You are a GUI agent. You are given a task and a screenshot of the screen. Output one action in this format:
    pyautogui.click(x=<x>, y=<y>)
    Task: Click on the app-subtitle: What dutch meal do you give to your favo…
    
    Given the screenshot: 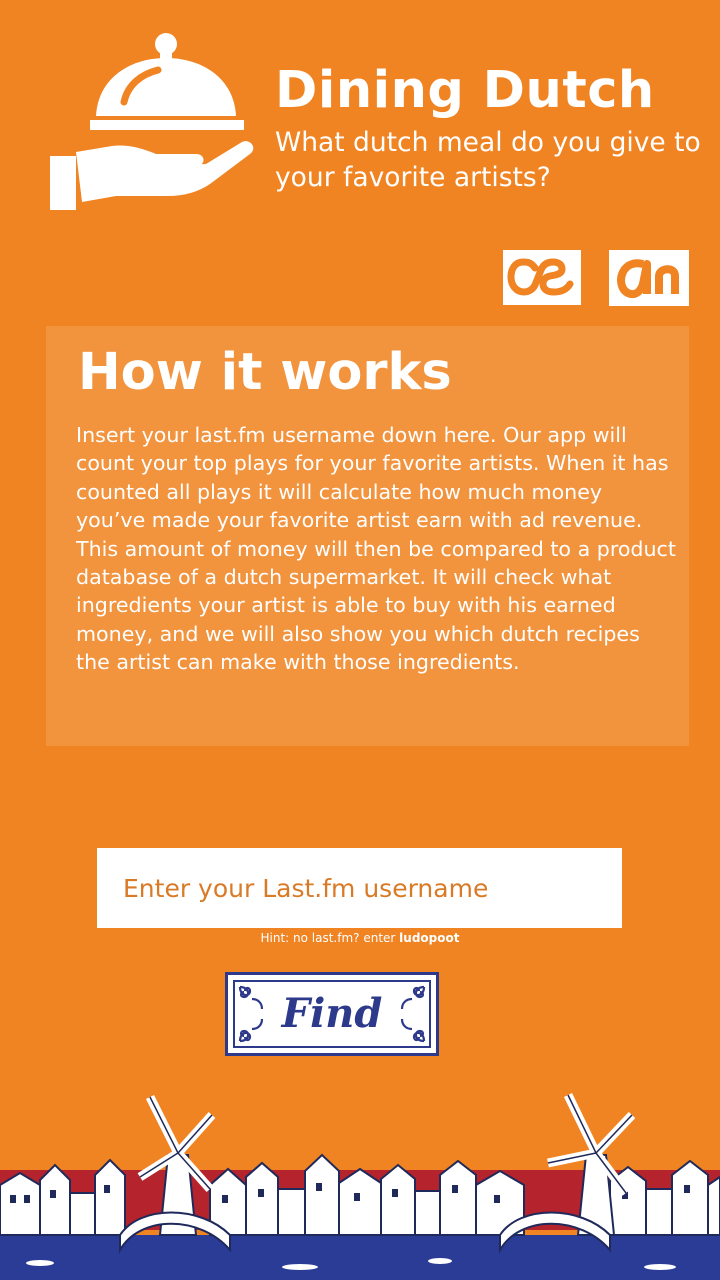 What is the action you would take?
    pyautogui.click(x=488, y=160)
    